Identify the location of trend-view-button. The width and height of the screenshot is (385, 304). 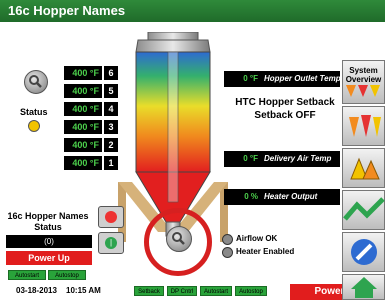
(363, 210).